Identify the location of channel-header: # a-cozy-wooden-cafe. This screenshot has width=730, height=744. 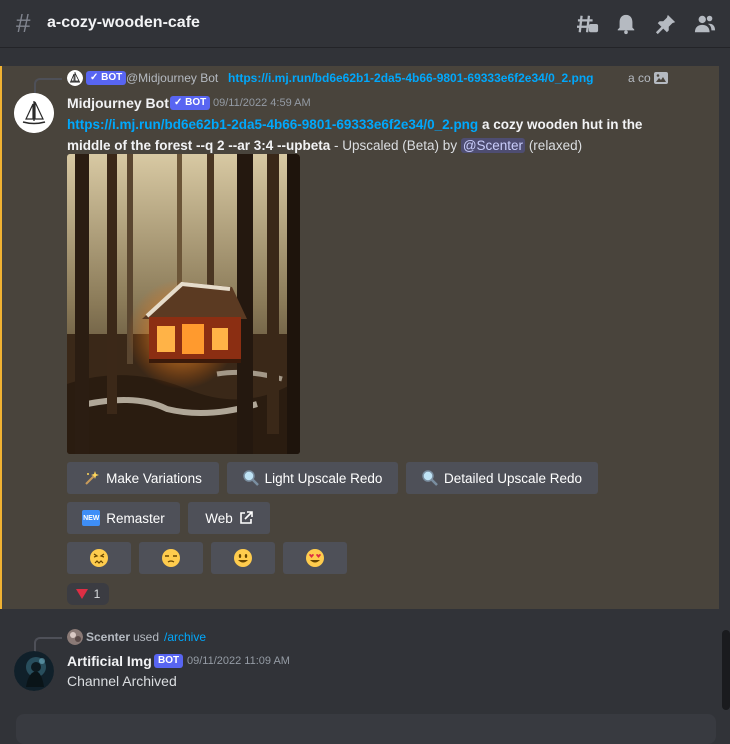
(365, 24).